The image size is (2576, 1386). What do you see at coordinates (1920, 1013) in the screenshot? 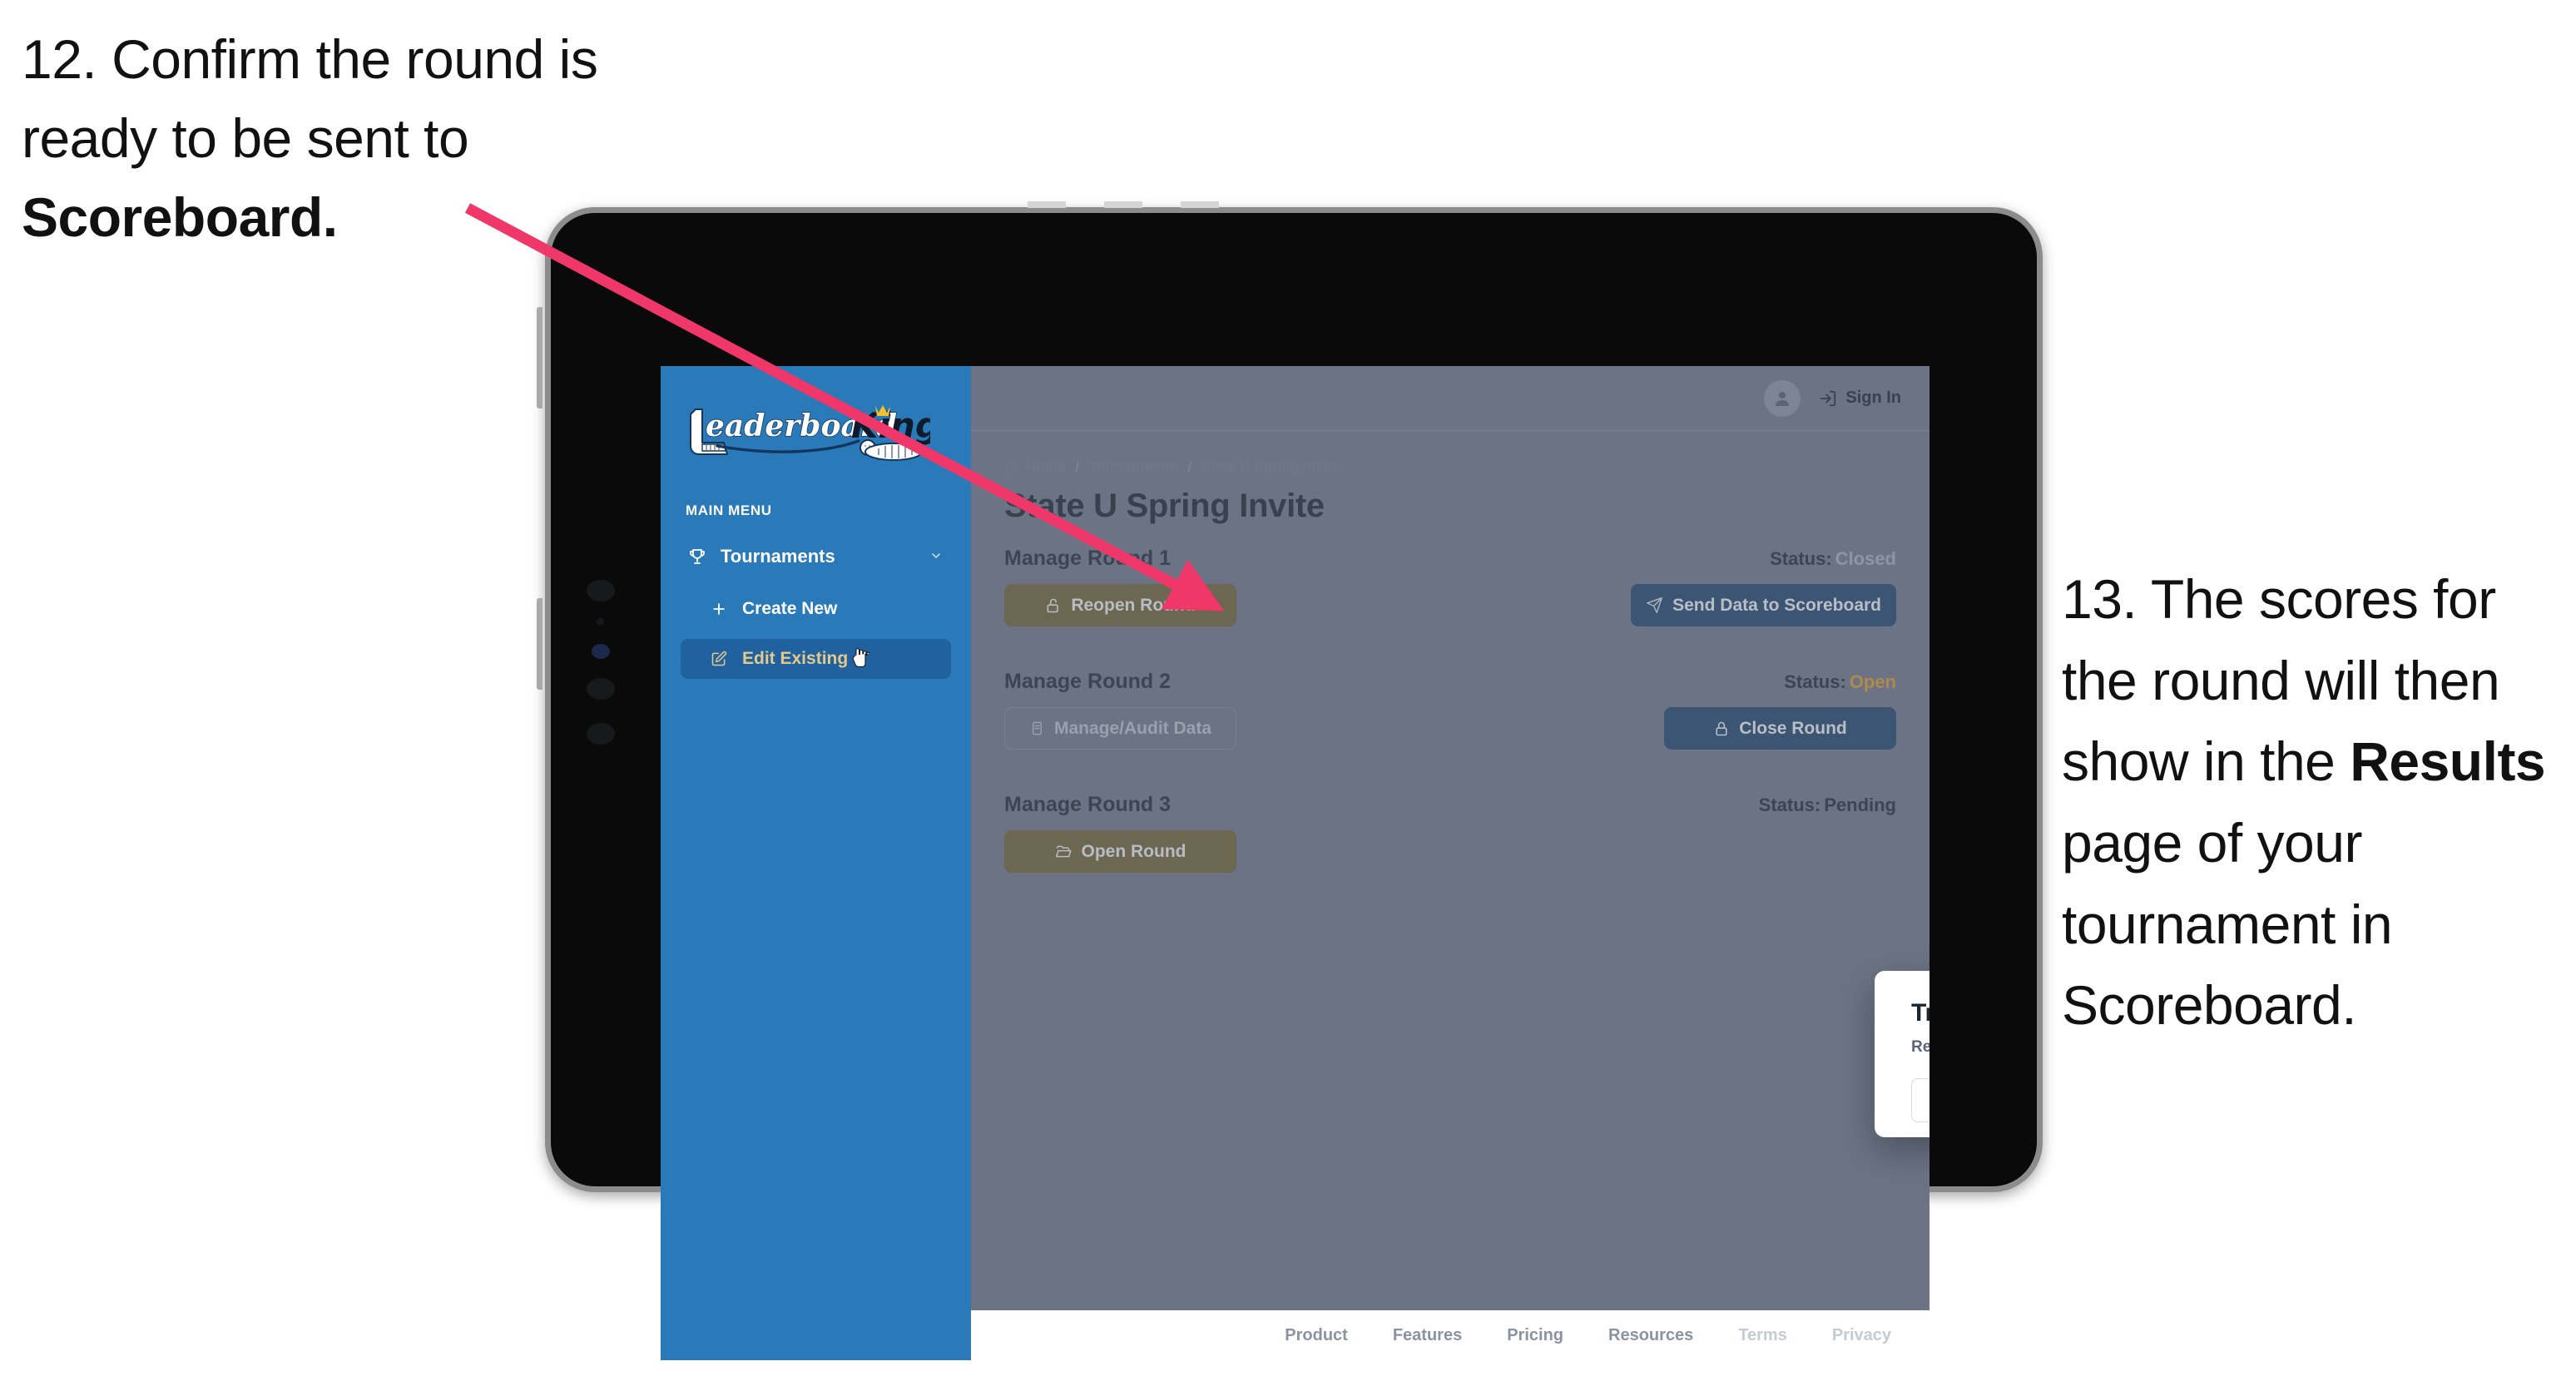
I see `dialog-title: Transmit to Scoreboard` at bounding box center [1920, 1013].